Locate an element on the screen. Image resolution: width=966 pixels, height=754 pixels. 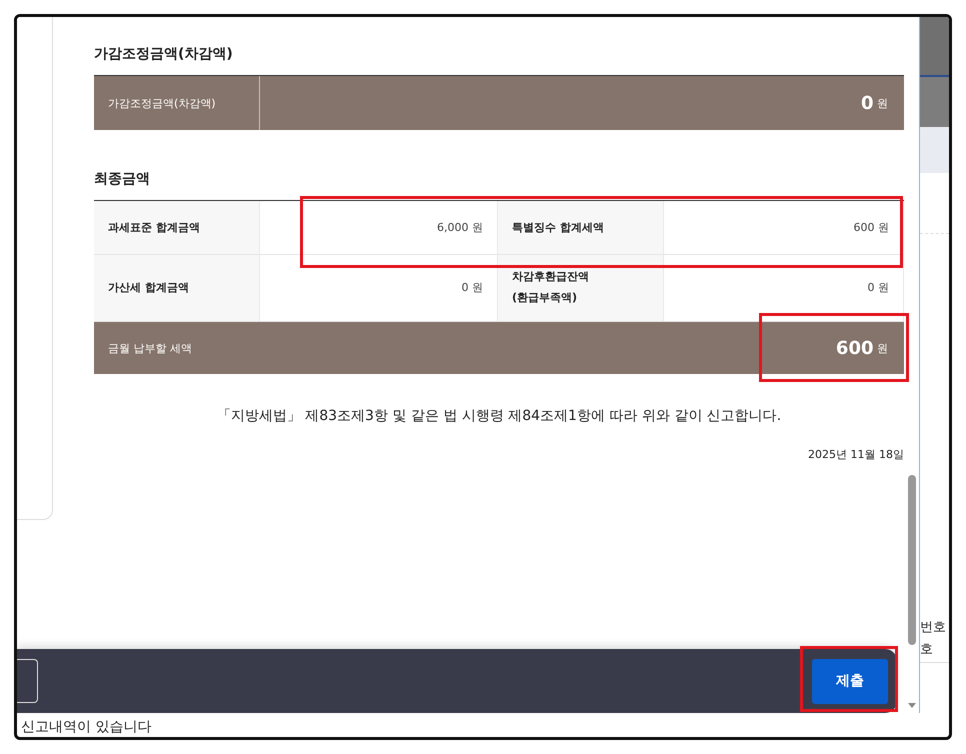
row-label: 가산세 합계금액 is located at coordinates (177, 288).